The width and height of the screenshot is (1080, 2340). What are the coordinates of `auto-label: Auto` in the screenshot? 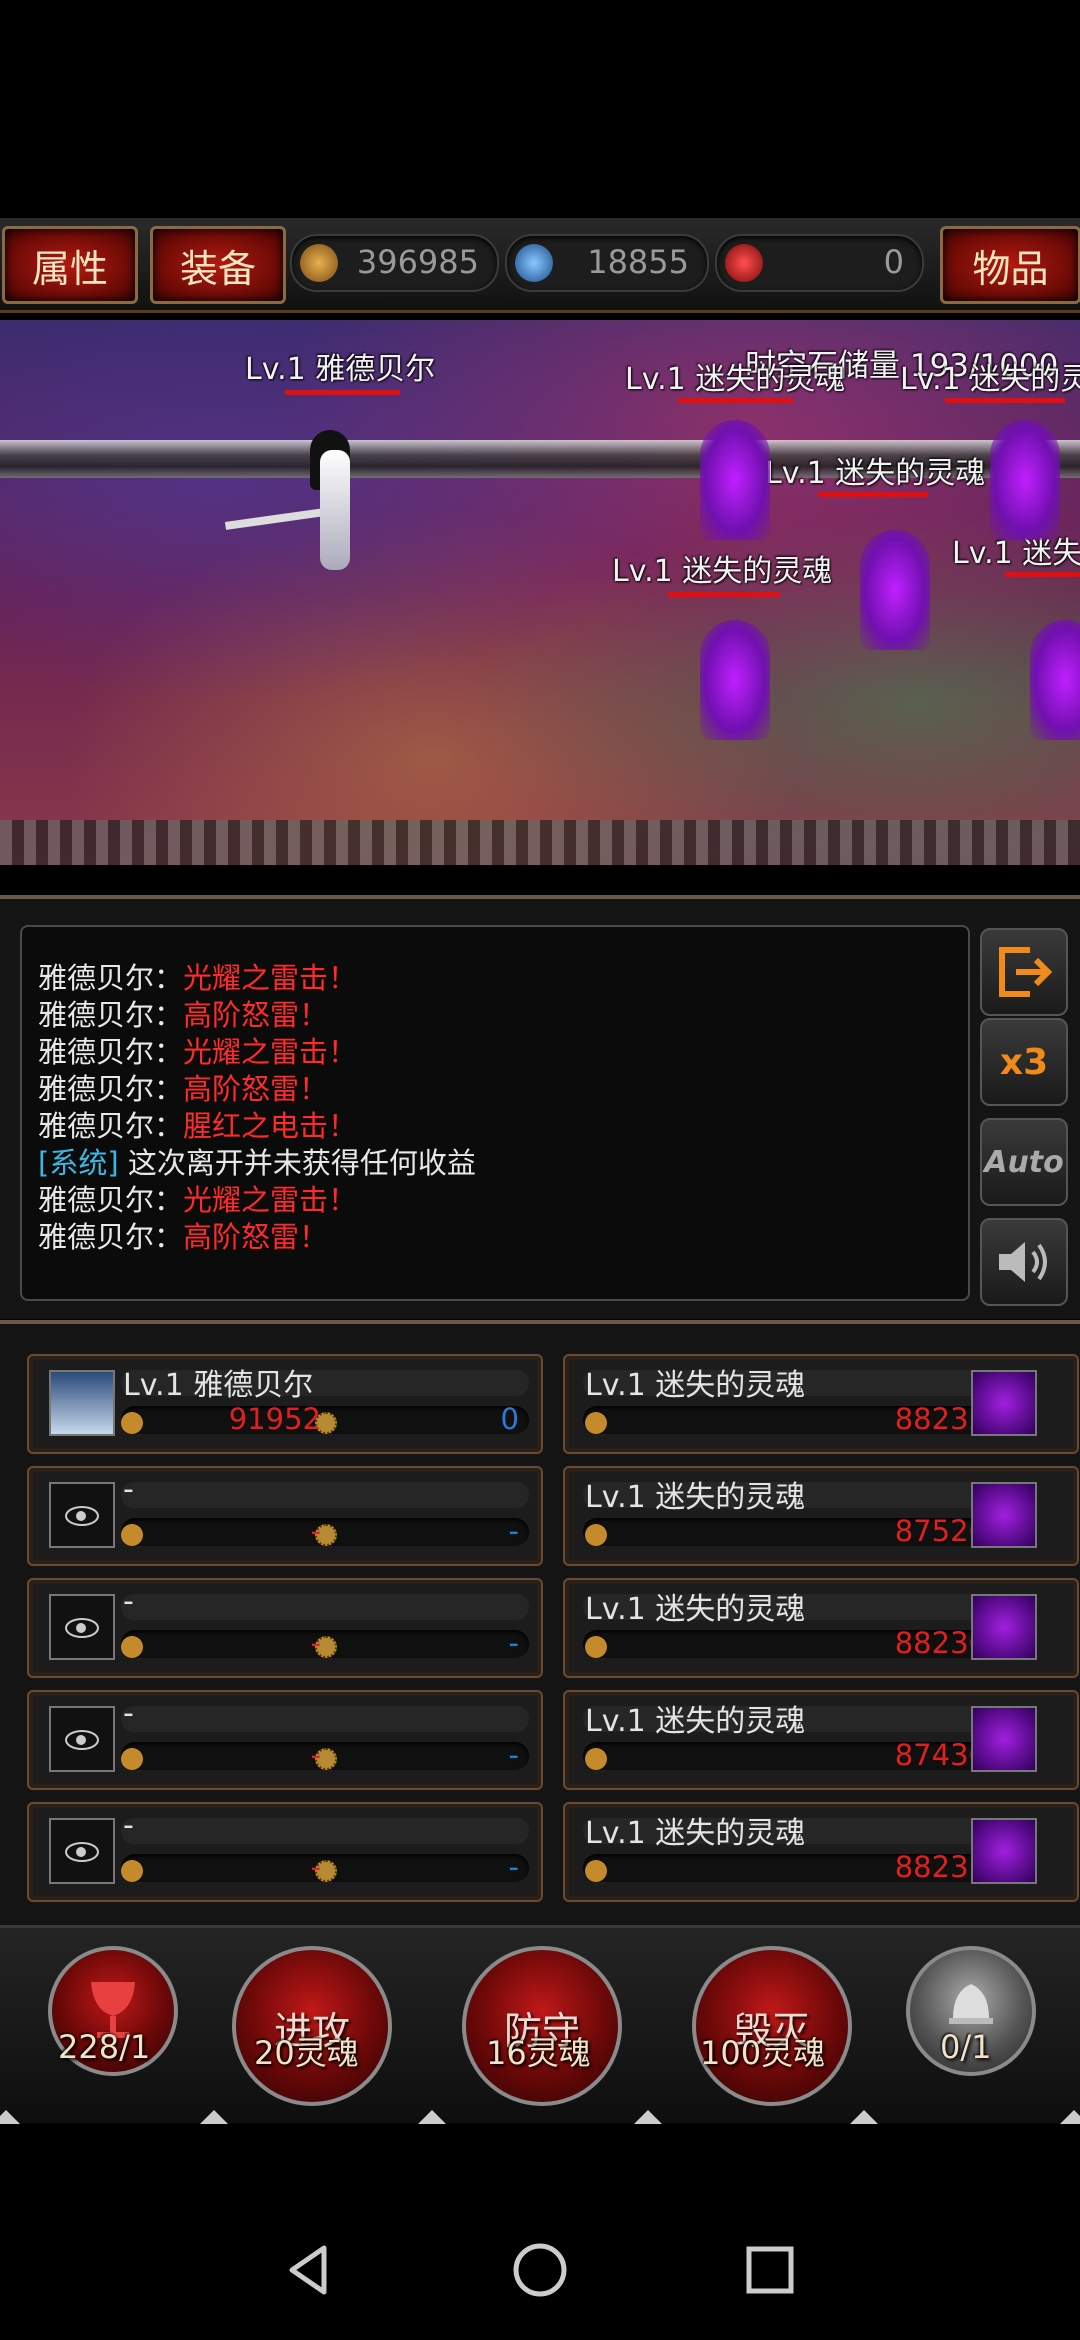 It's located at (1024, 1162).